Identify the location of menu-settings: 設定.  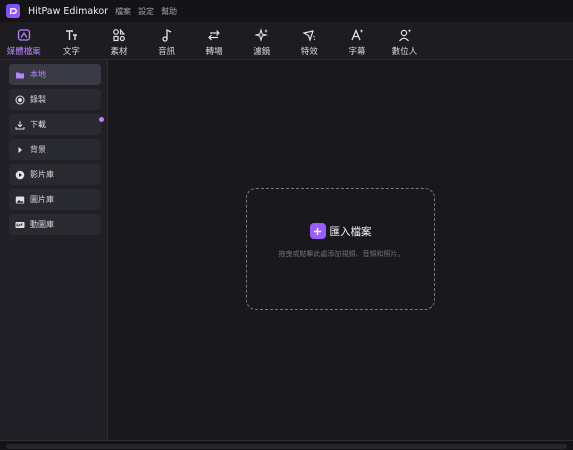
(146, 11).